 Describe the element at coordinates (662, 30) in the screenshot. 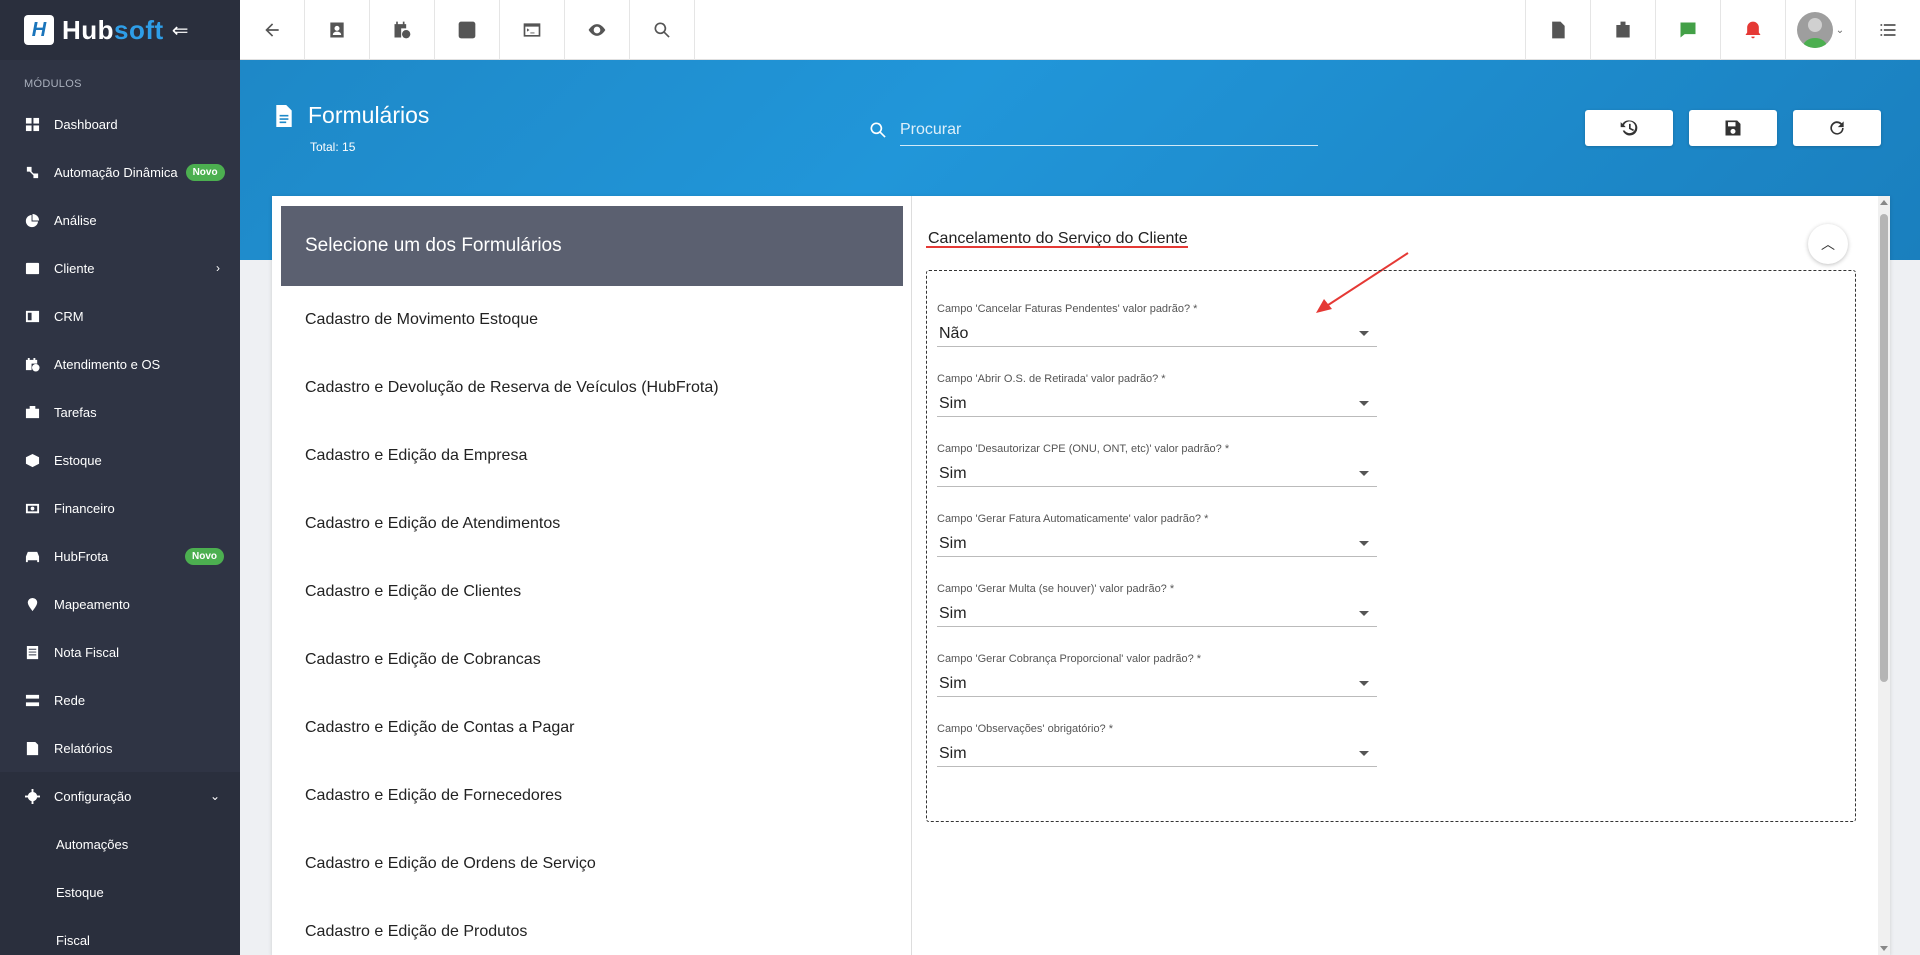

I see `search-button` at that location.